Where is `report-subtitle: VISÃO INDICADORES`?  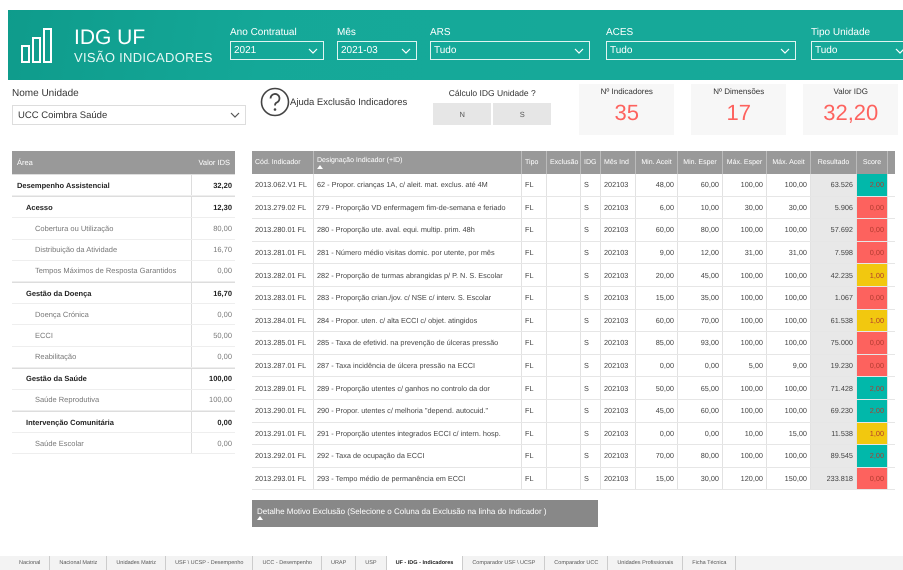
report-subtitle: VISÃO INDICADORES is located at coordinates (143, 57).